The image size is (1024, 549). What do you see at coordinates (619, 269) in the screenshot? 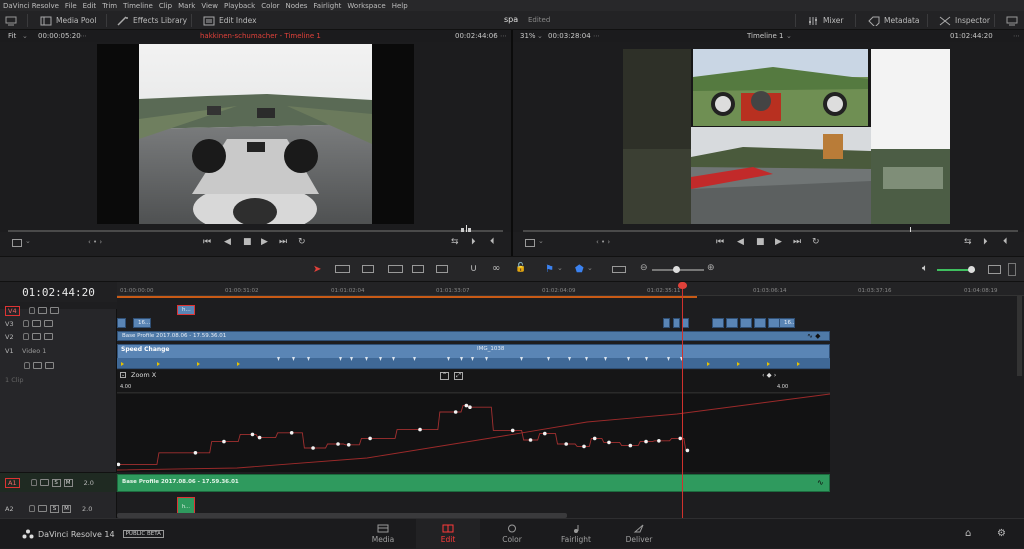
I see `timeline-view-options-icon` at bounding box center [619, 269].